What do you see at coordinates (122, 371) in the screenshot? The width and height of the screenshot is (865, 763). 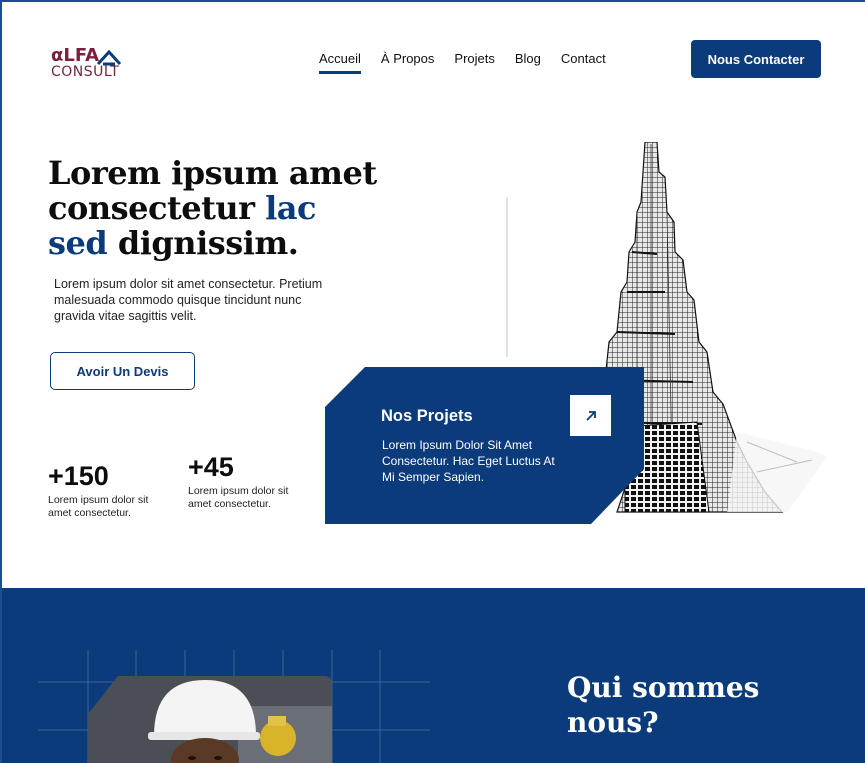 I see `get-quote-button: Avoir Un Devis` at bounding box center [122, 371].